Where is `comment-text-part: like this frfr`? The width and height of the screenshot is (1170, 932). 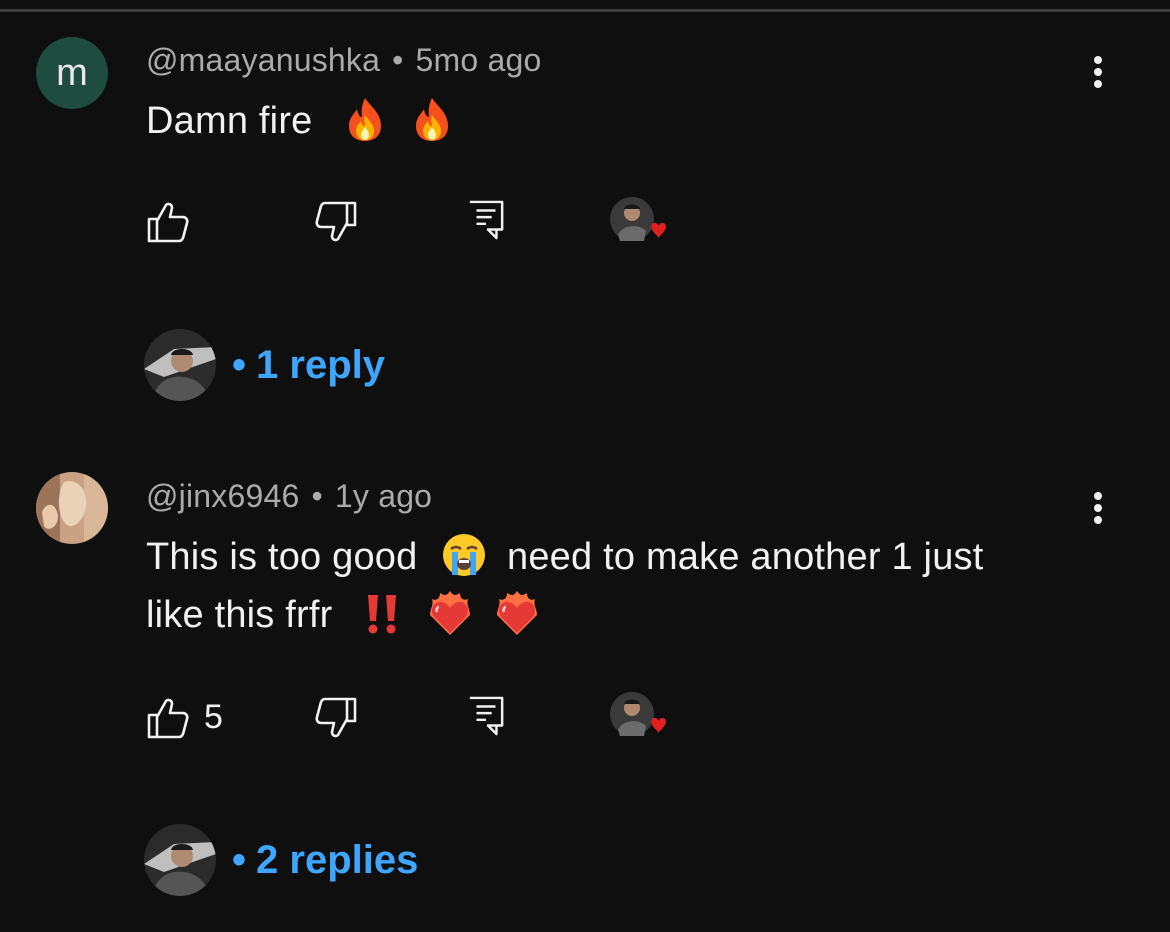 comment-text-part: like this frfr is located at coordinates (239, 615).